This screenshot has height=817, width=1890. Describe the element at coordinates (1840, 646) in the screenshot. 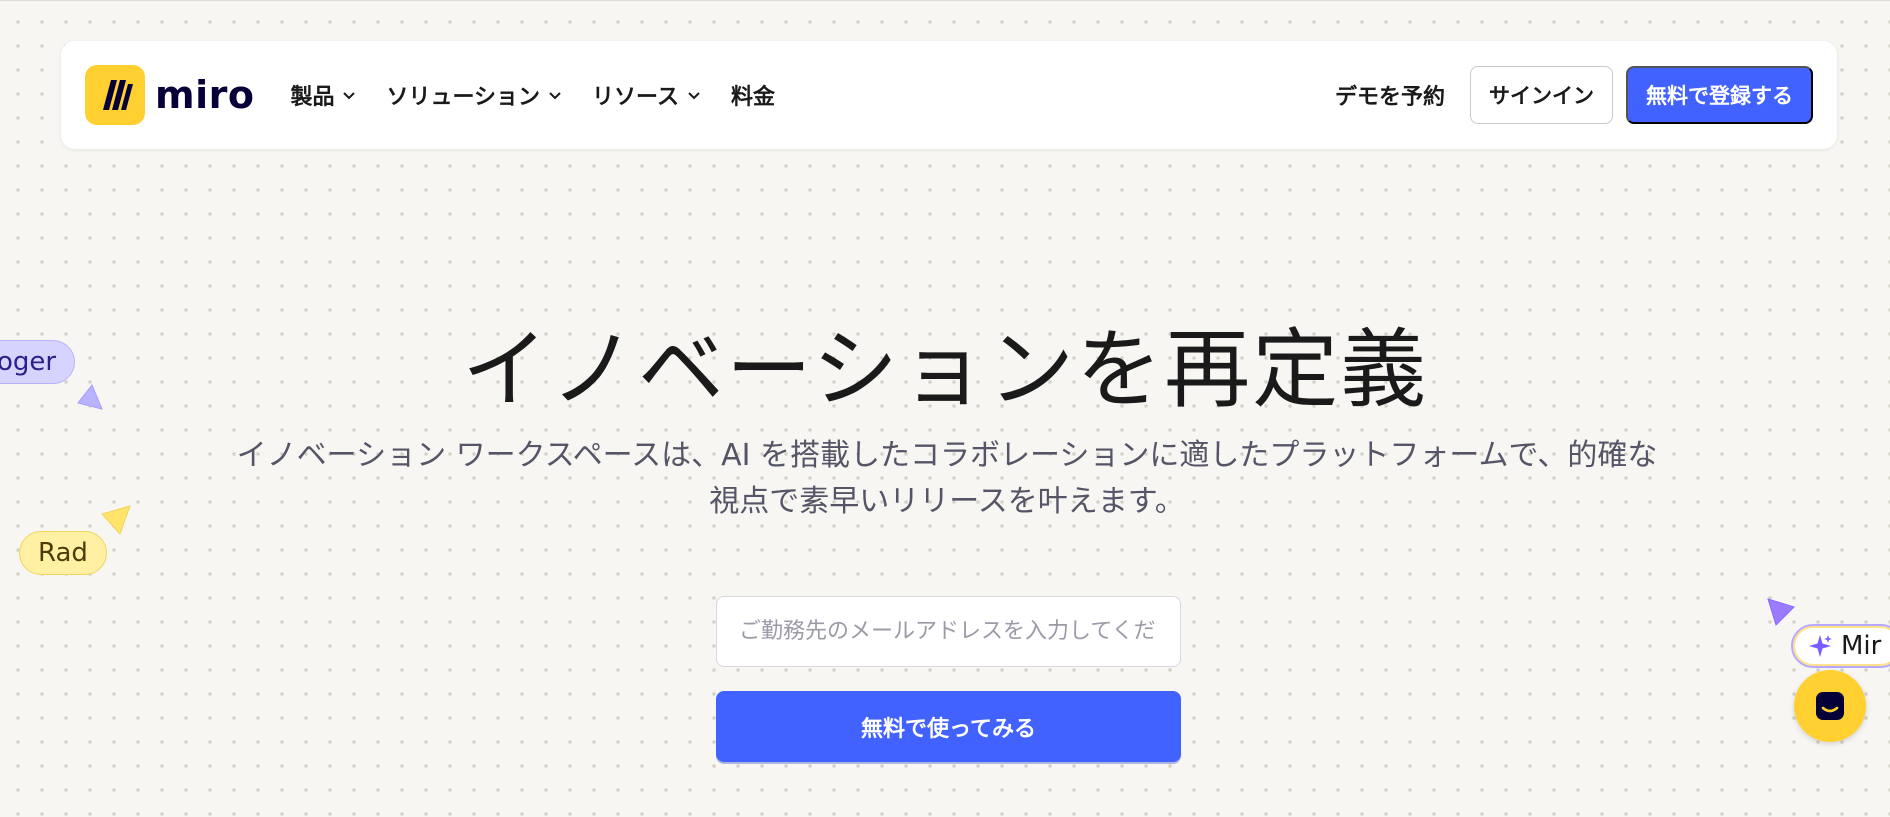

I see `ai-assistant-chip: Mir` at that location.